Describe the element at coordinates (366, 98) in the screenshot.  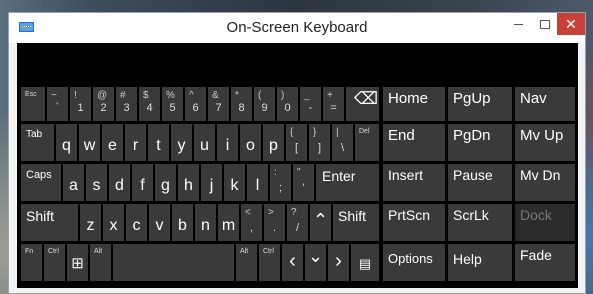
I see `backspace-icon: ⌫` at that location.